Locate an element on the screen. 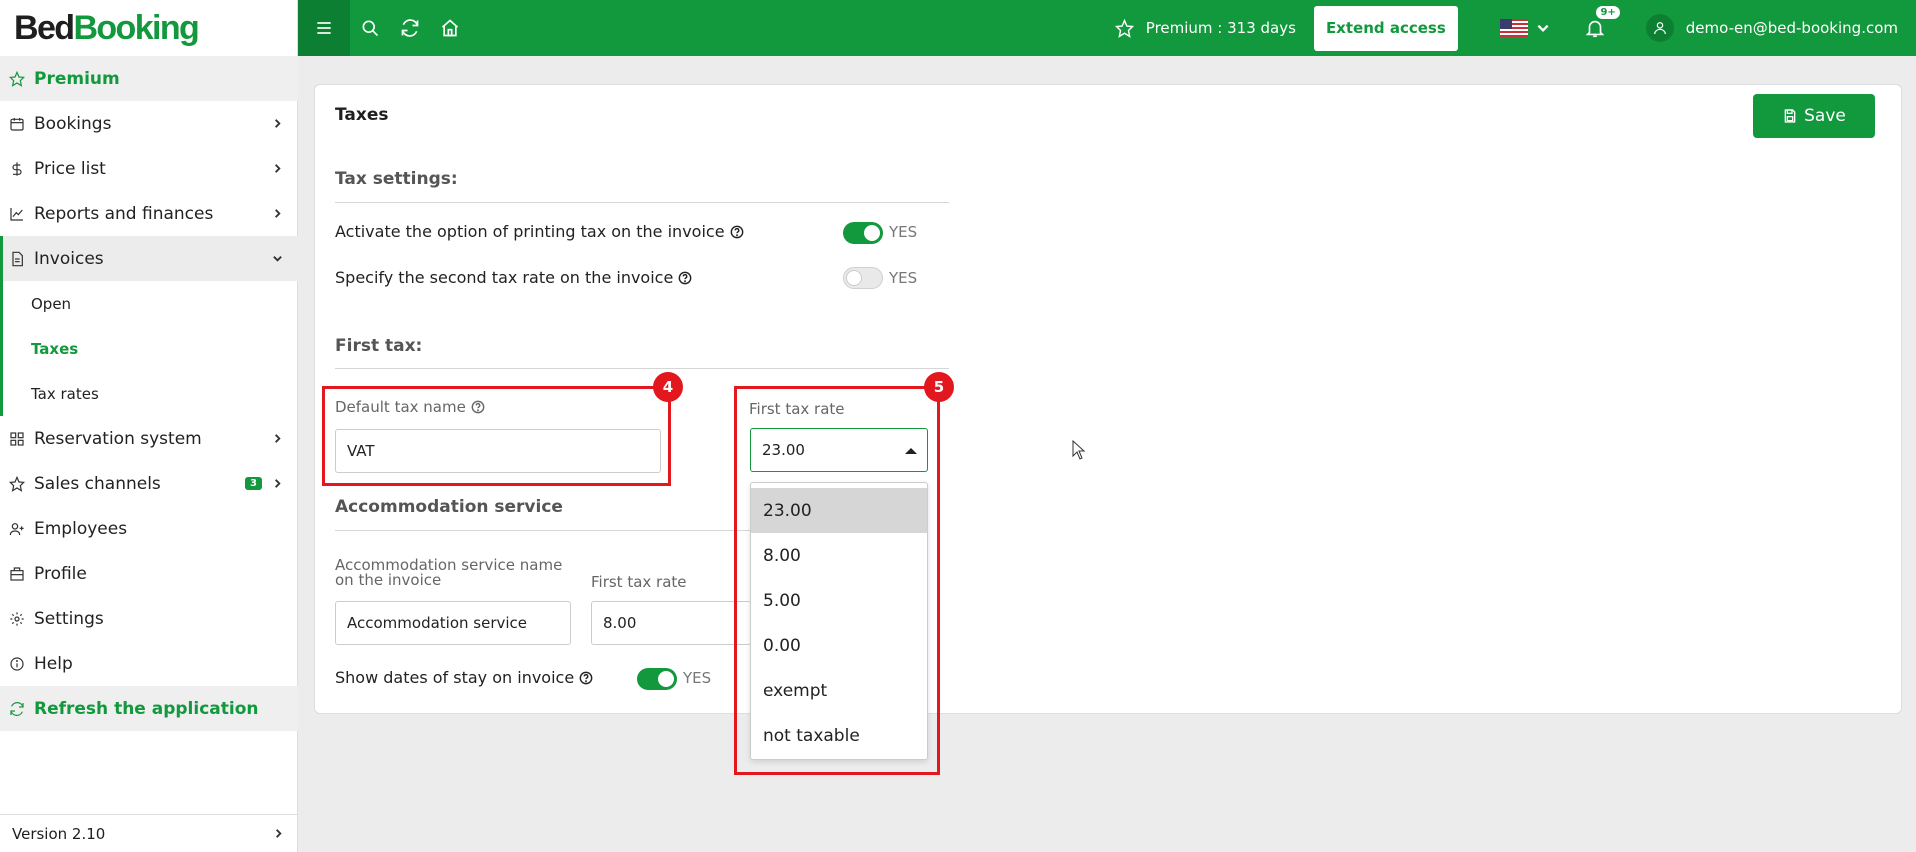  sidebar-item-settings: Settings is located at coordinates (149, 618).